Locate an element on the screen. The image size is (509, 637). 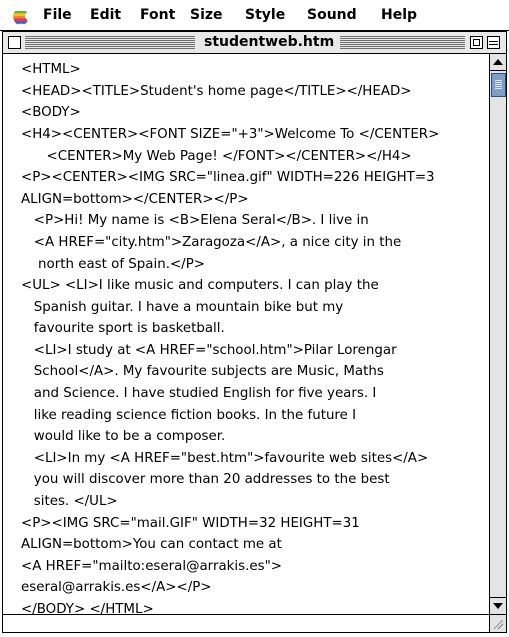
window-title-bar: studentweb.htm is located at coordinates (254, 43).